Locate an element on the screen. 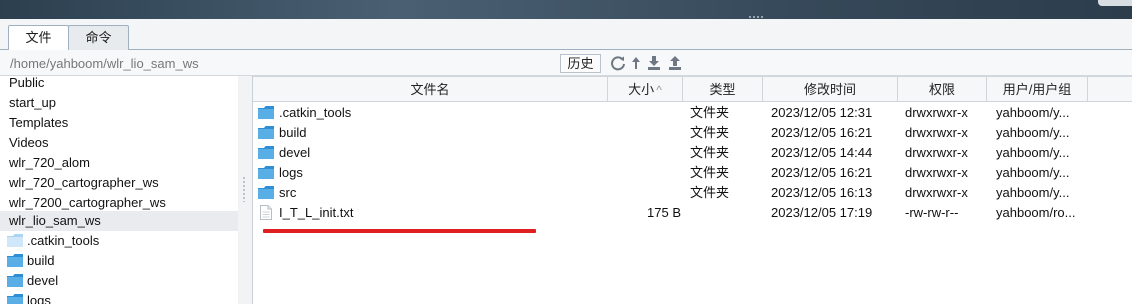 This screenshot has width=1132, height=304. tree-item: wlr_720_cartographer_ws is located at coordinates (119, 183).